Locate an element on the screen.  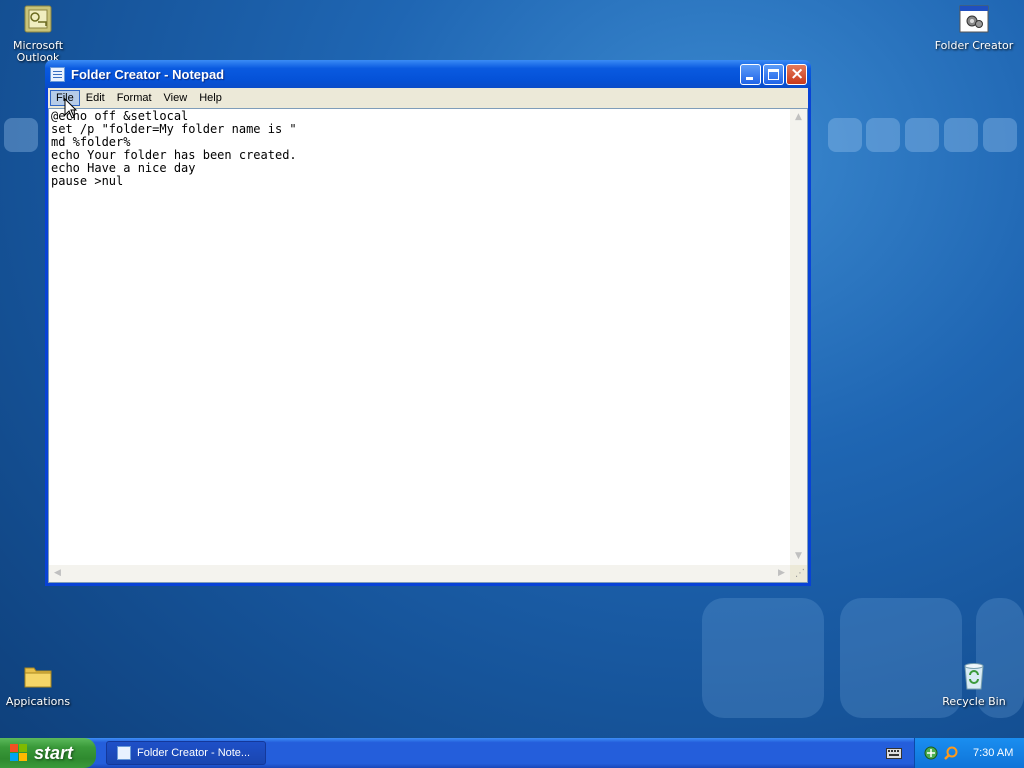
keyboard-icon is located at coordinates (894, 753).